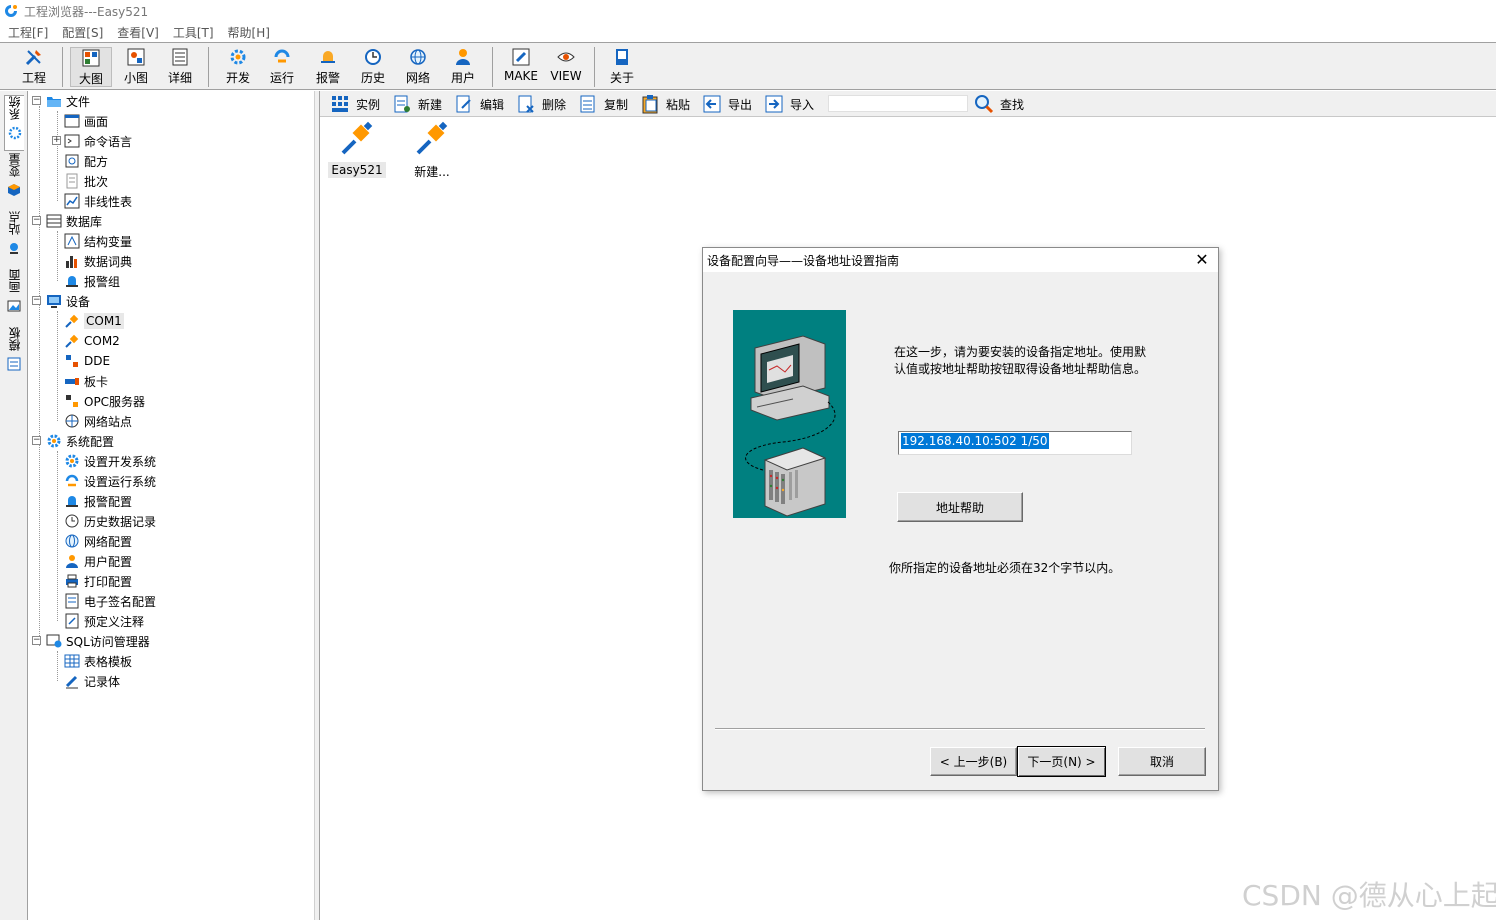  Describe the element at coordinates (1202, 260) in the screenshot. I see `close-icon: ✕` at that location.